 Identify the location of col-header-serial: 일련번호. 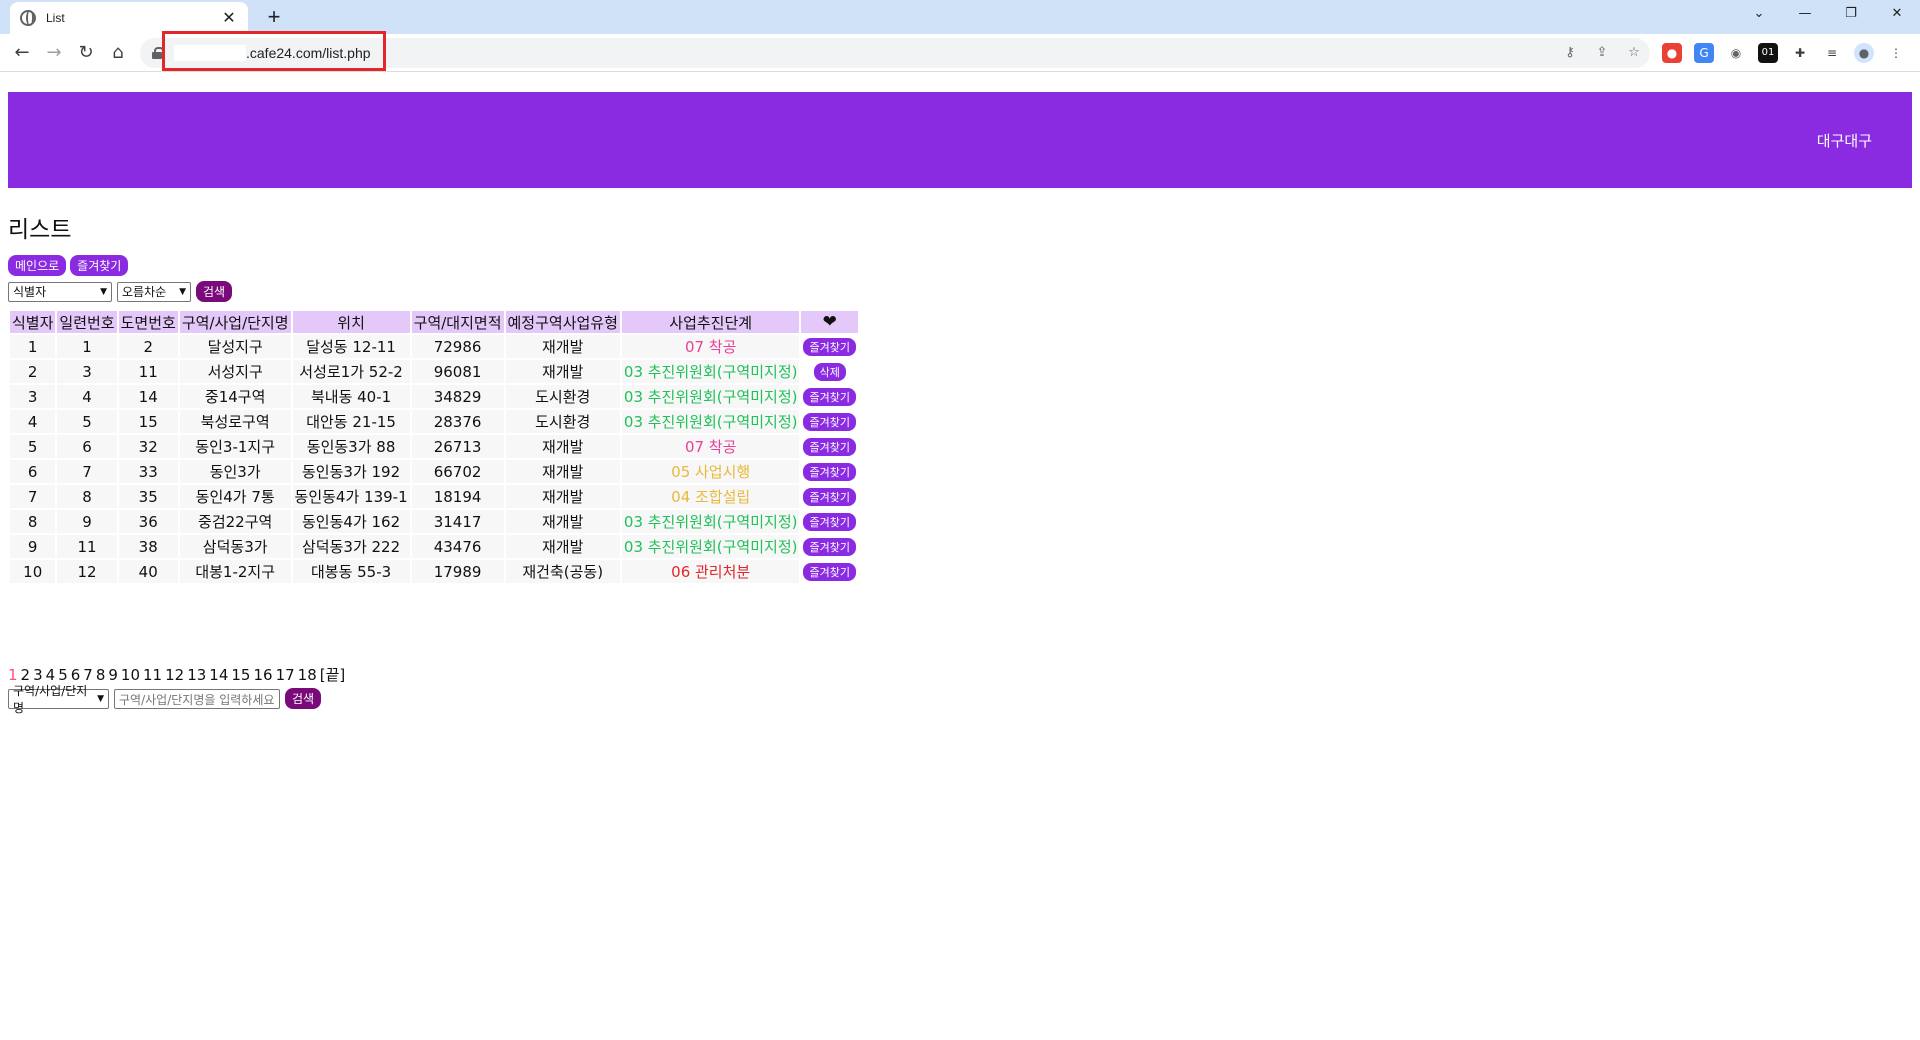
(87, 322).